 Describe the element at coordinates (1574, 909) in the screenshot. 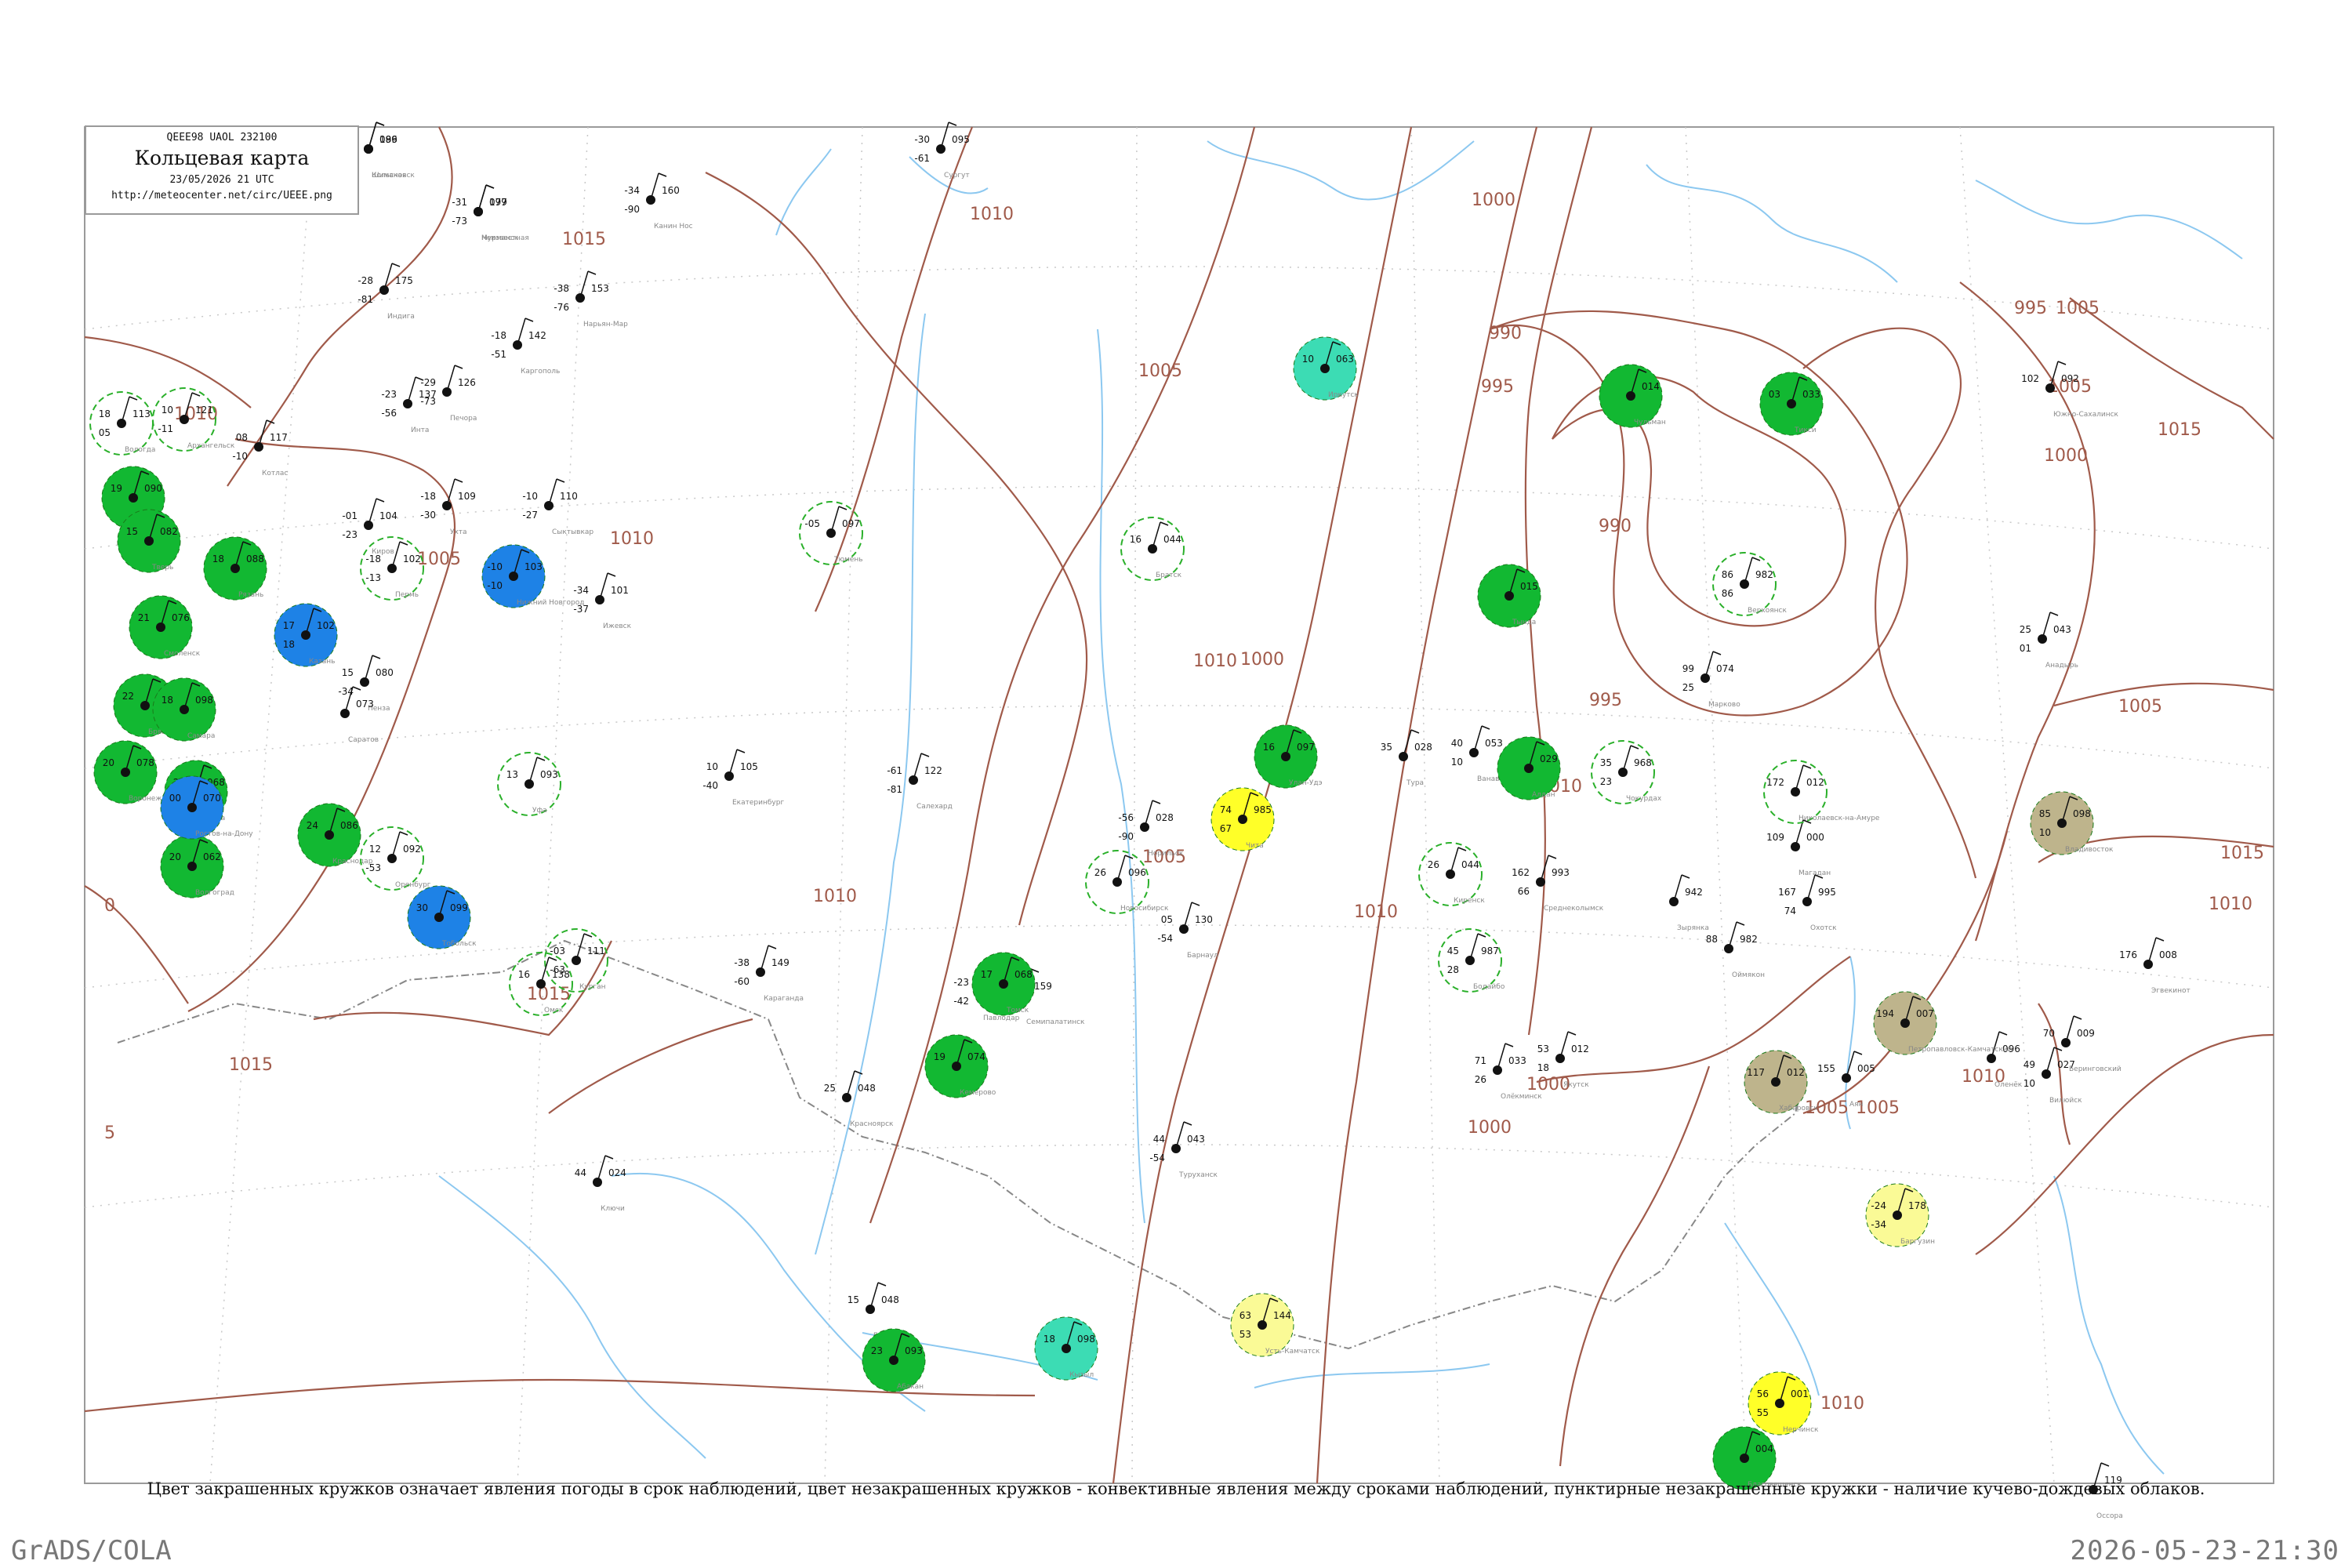

I see `station-name: Среднеколымск` at that location.